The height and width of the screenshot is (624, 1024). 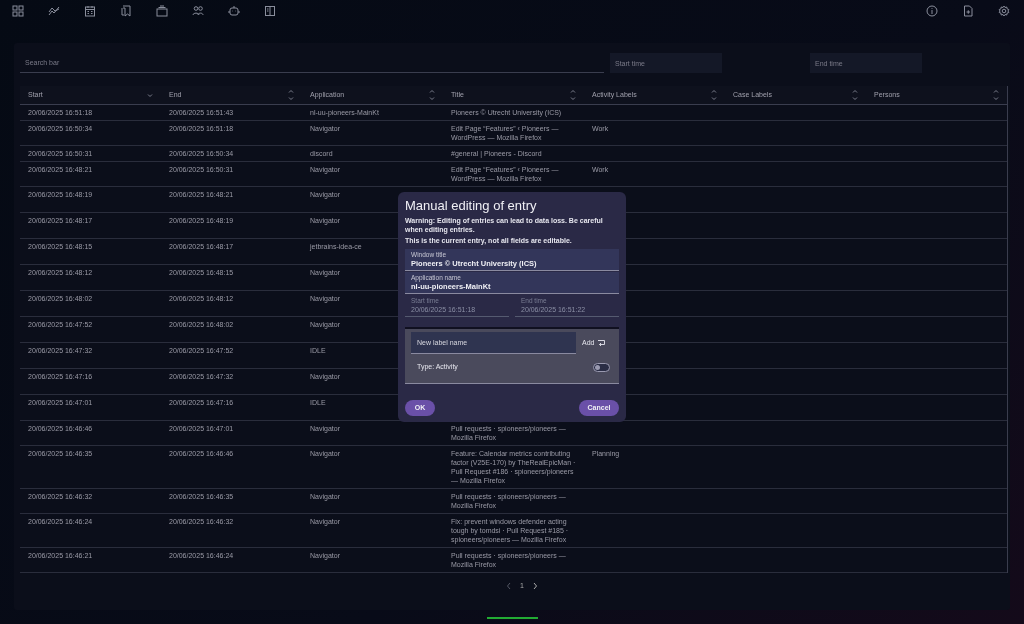 I want to click on settings-icon, so click(x=1004, y=11).